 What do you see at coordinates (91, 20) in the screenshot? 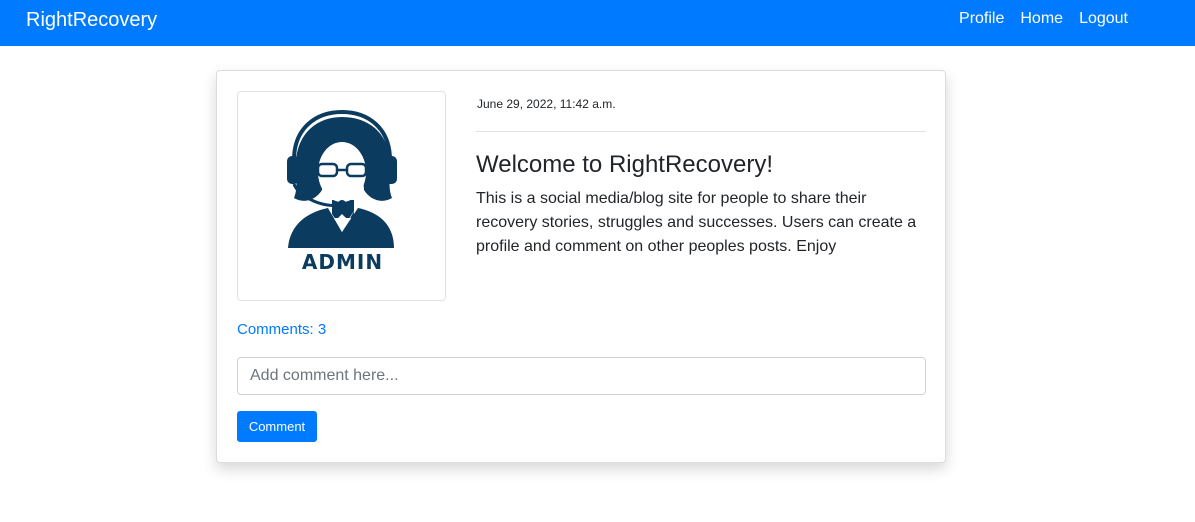
I see `brand-link: RightRecovery` at bounding box center [91, 20].